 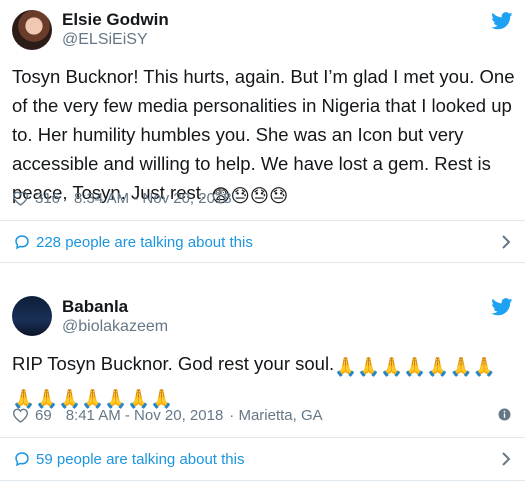 What do you see at coordinates (95, 307) in the screenshot?
I see `author-name: Babanla` at bounding box center [95, 307].